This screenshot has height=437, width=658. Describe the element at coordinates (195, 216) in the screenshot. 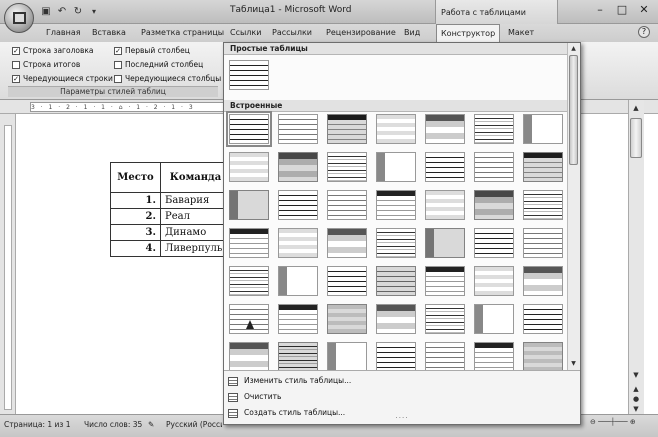

I see `table-cell: Реал` at that location.